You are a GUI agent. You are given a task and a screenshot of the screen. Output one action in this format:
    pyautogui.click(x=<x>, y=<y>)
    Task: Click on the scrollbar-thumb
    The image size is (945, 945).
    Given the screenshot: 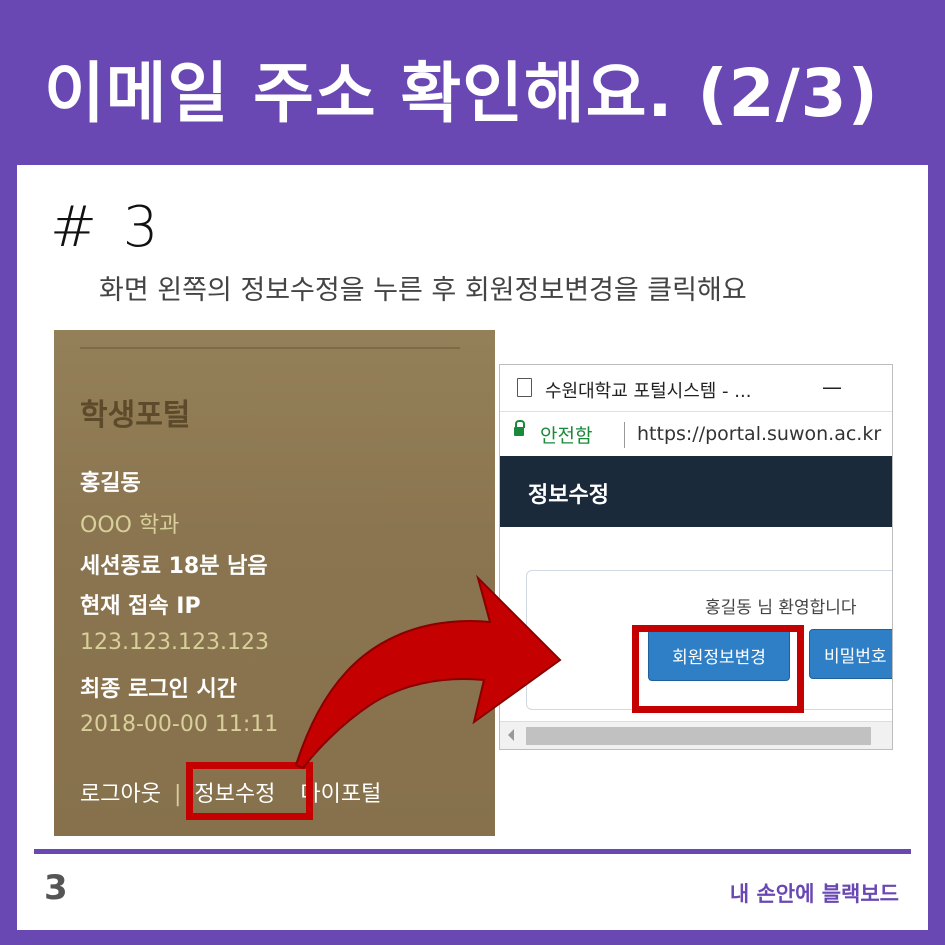 What is the action you would take?
    pyautogui.click(x=698, y=736)
    